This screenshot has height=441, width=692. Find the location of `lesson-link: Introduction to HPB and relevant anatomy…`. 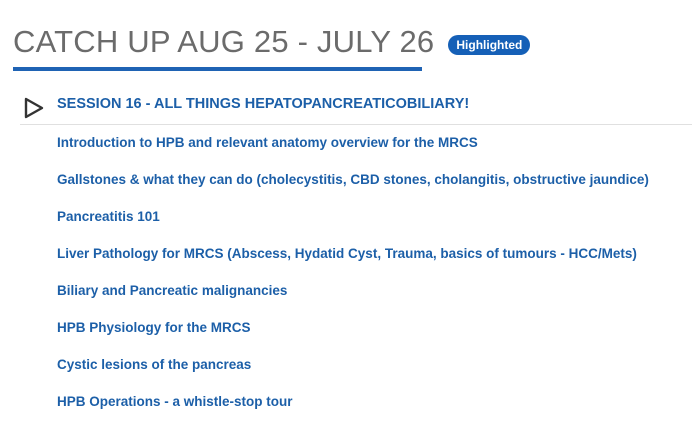

lesson-link: Introduction to HPB and relevant anatomy… is located at coordinates (353, 151).